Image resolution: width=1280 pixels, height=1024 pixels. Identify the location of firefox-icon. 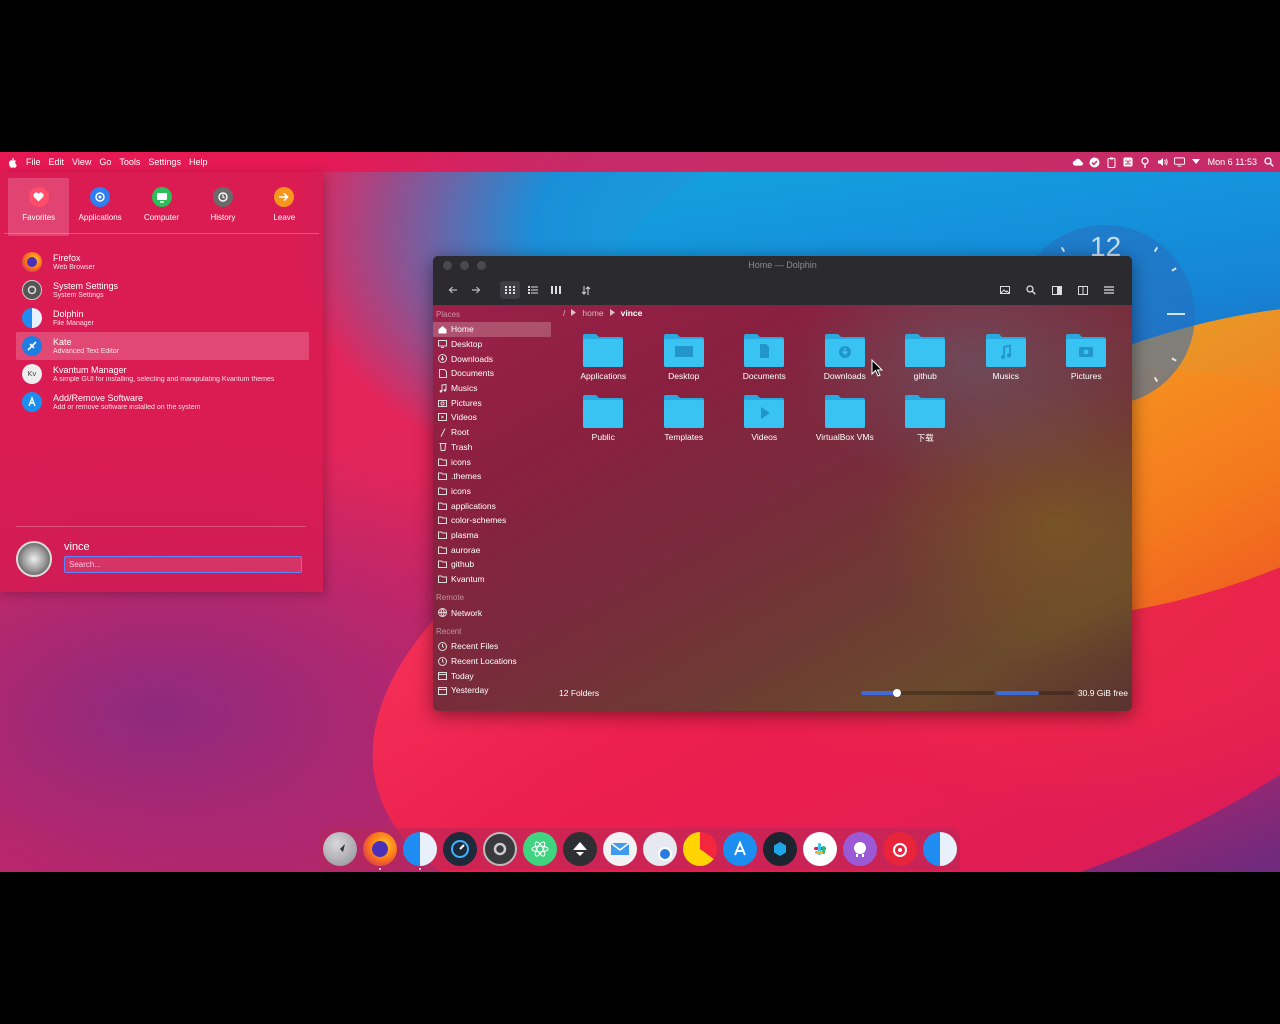
(380, 851).